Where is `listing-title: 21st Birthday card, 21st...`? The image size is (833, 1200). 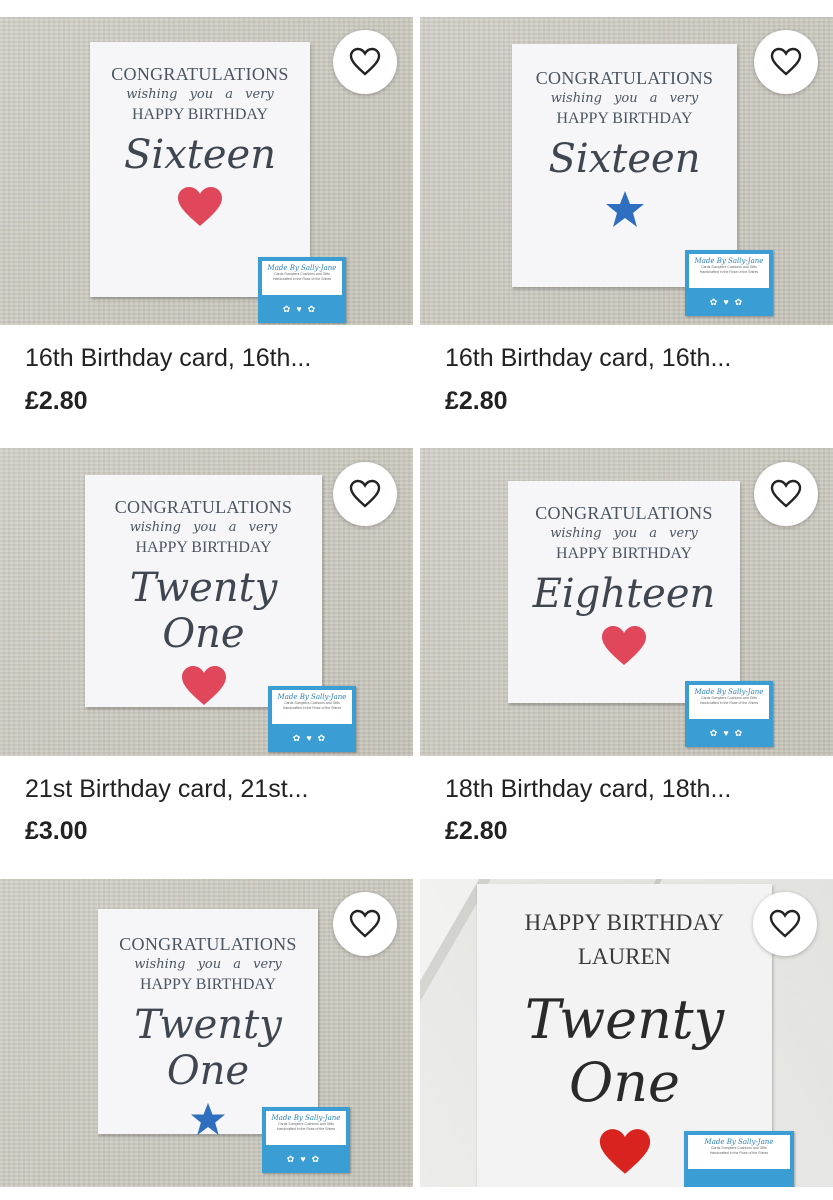
listing-title: 21st Birthday card, 21st... is located at coordinates (210, 789).